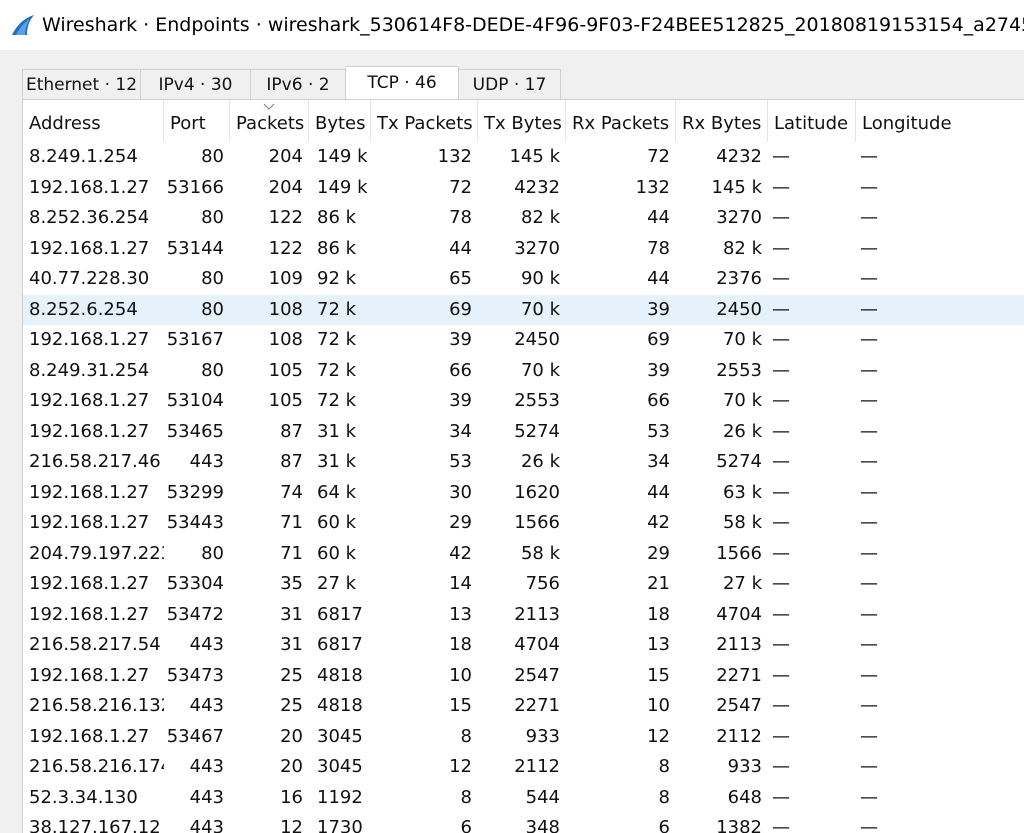  What do you see at coordinates (658, 461) in the screenshot?
I see `cell-rx-packets: 34` at bounding box center [658, 461].